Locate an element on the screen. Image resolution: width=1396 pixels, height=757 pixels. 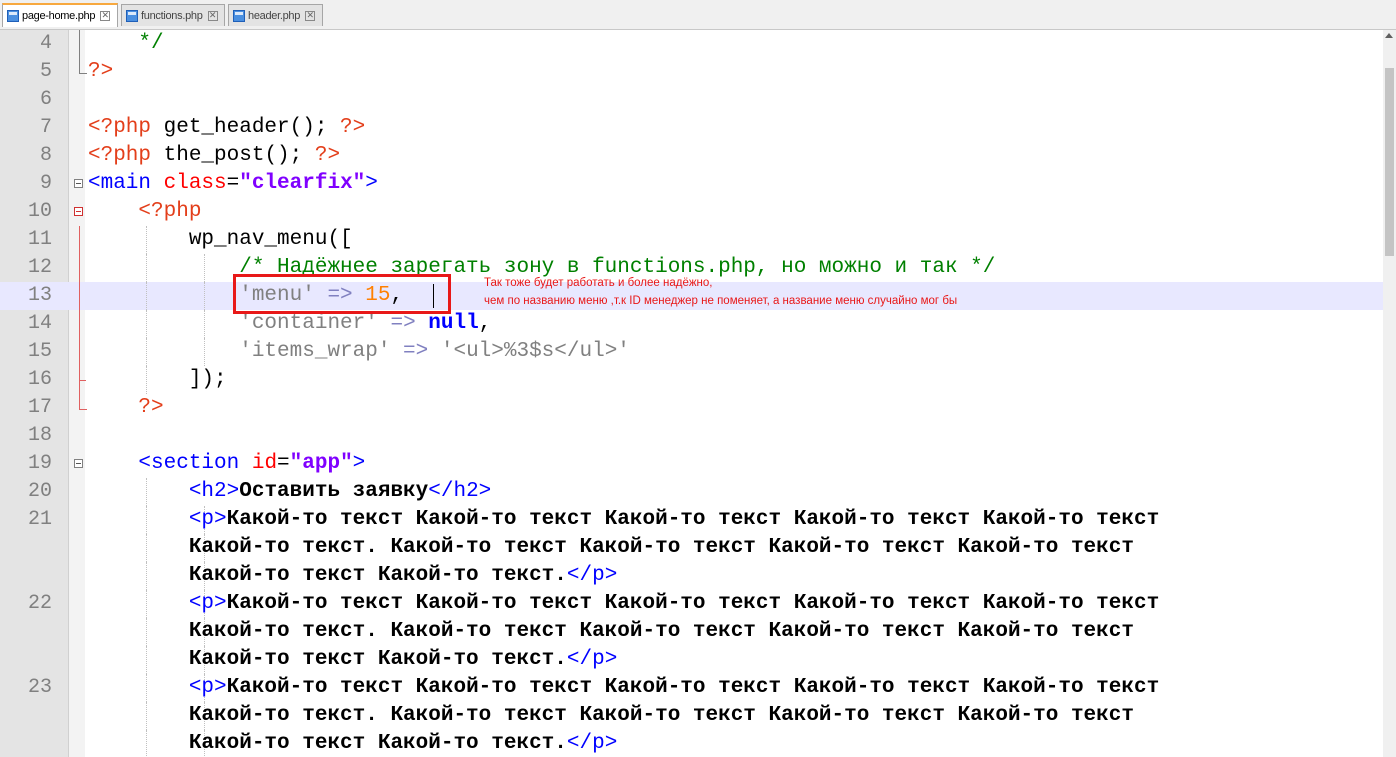
line-number: 20 is located at coordinates (39, 491).